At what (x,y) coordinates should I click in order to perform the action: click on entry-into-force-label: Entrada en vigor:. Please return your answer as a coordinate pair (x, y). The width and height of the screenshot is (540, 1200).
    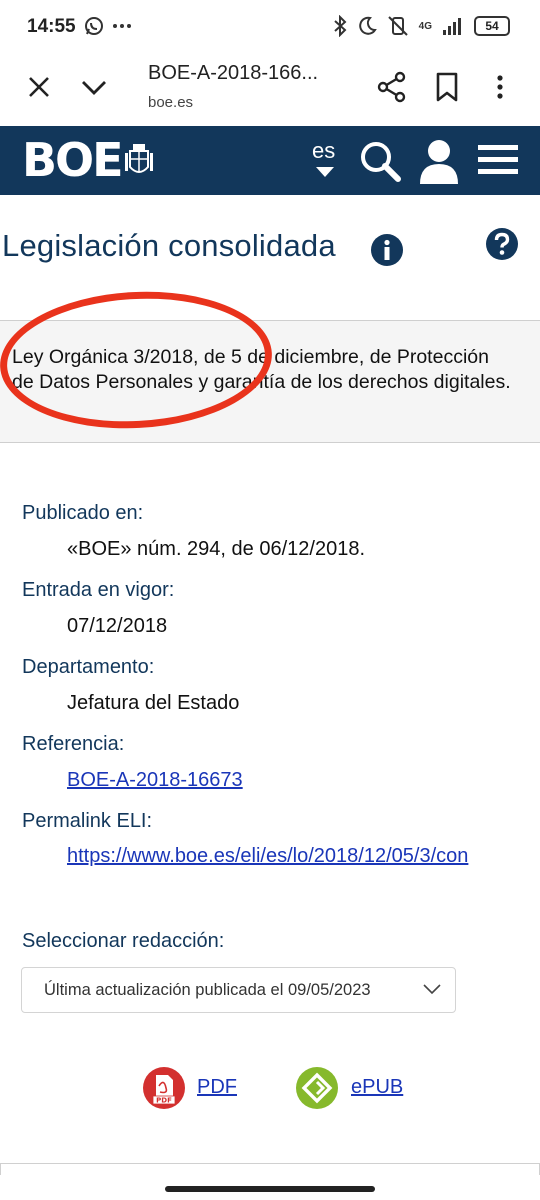
    Looking at the image, I should click on (98, 590).